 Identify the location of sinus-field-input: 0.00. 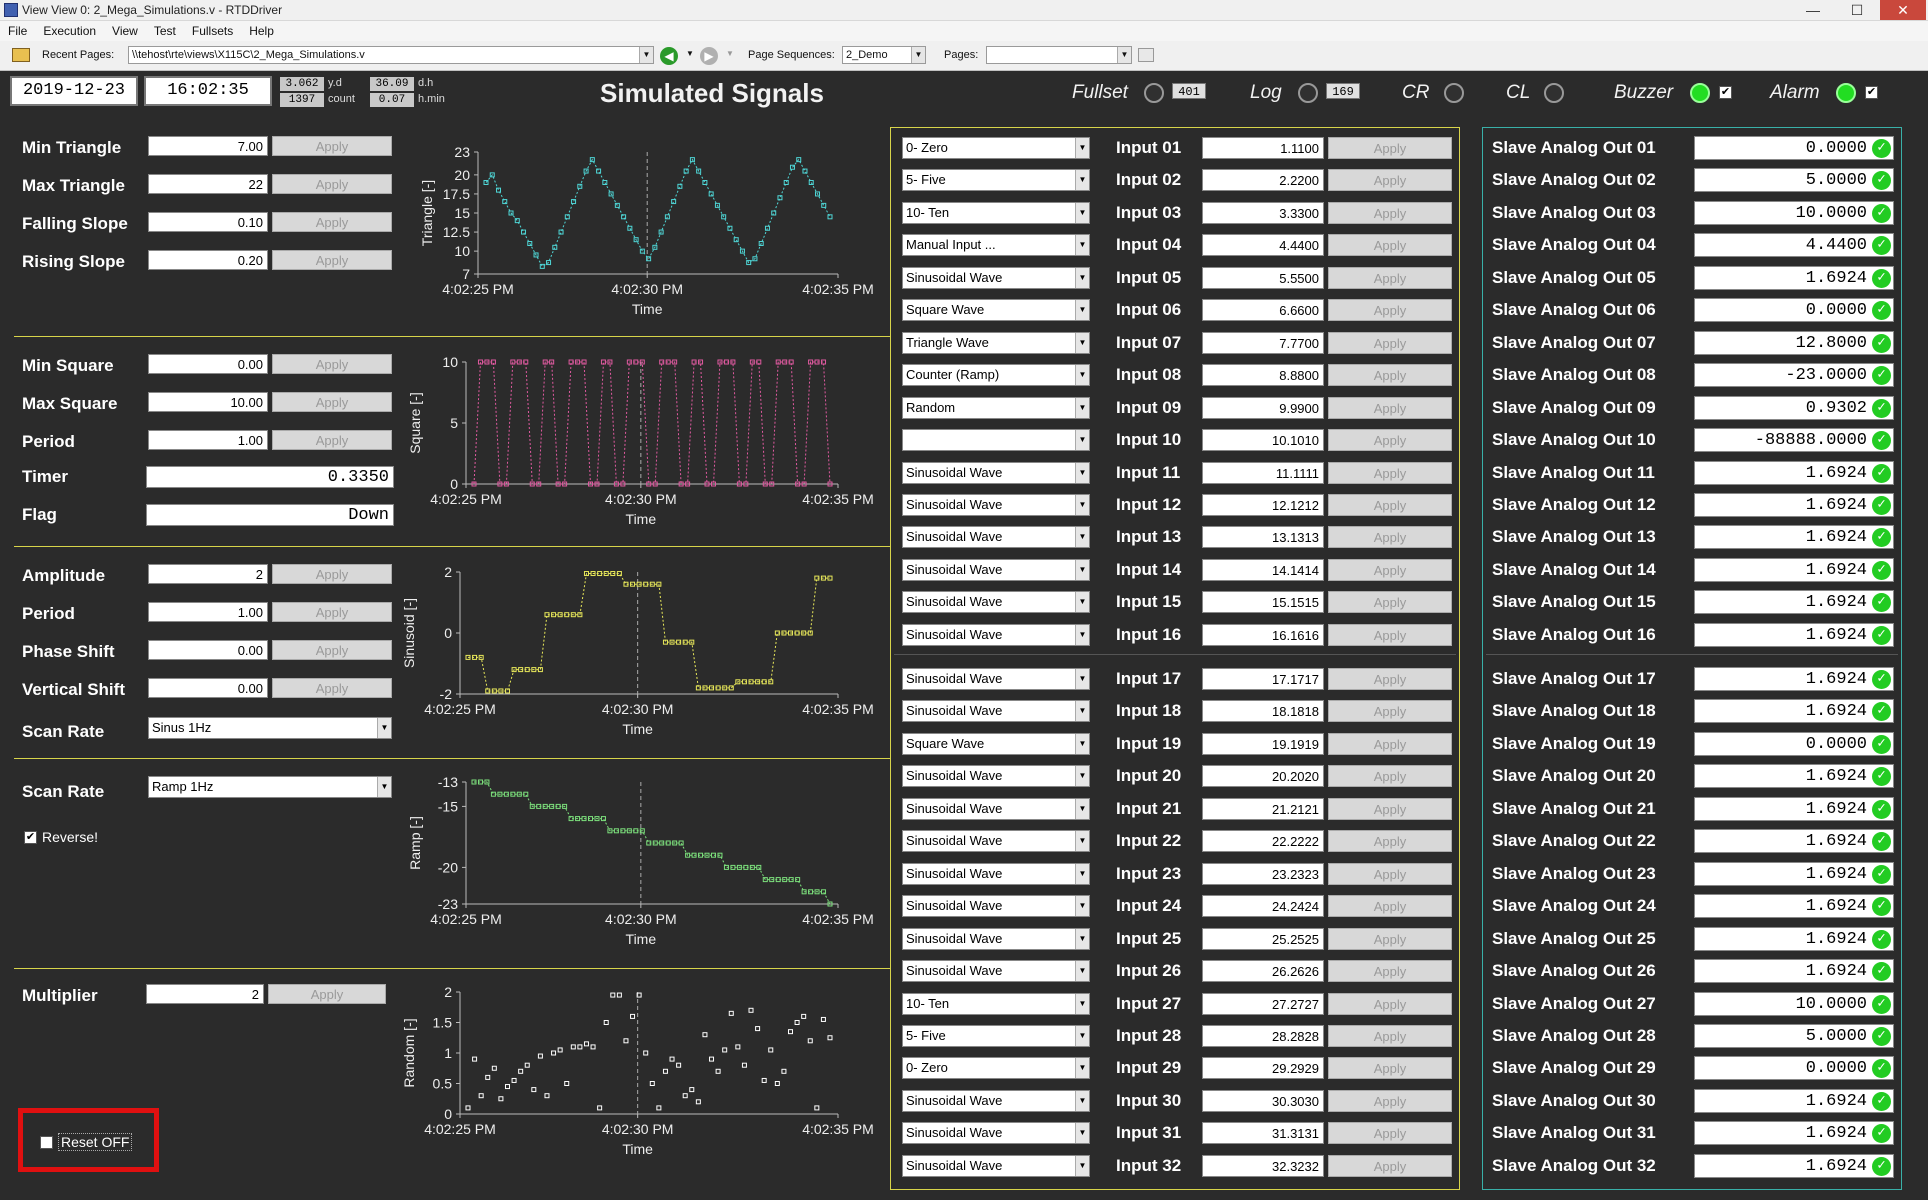
(208, 650).